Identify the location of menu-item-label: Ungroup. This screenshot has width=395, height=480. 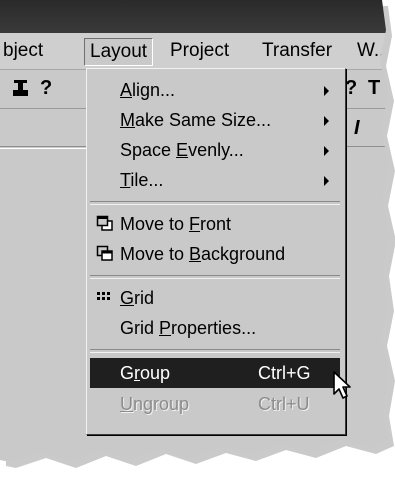
(155, 404).